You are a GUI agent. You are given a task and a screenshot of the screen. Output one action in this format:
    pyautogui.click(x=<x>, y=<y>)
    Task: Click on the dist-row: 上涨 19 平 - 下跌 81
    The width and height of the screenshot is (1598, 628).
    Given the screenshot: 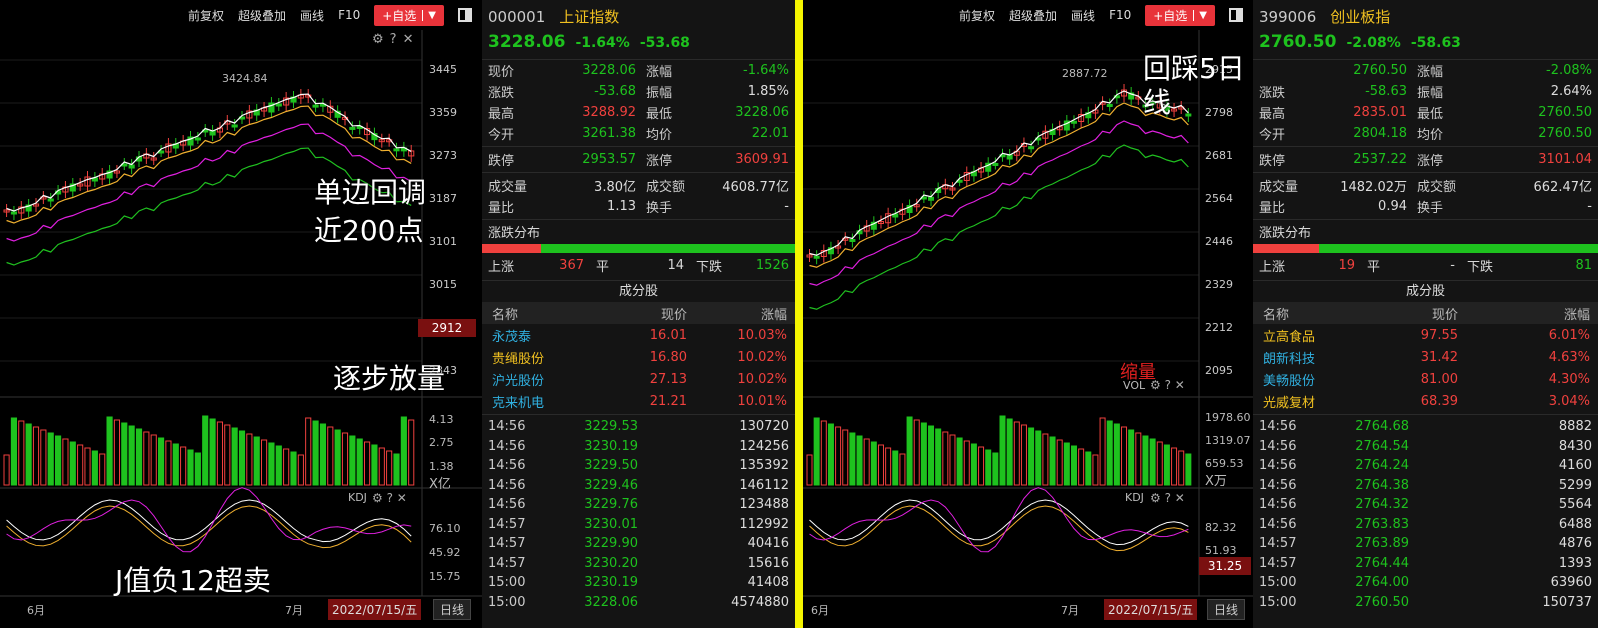 What is the action you would take?
    pyautogui.click(x=1425, y=265)
    